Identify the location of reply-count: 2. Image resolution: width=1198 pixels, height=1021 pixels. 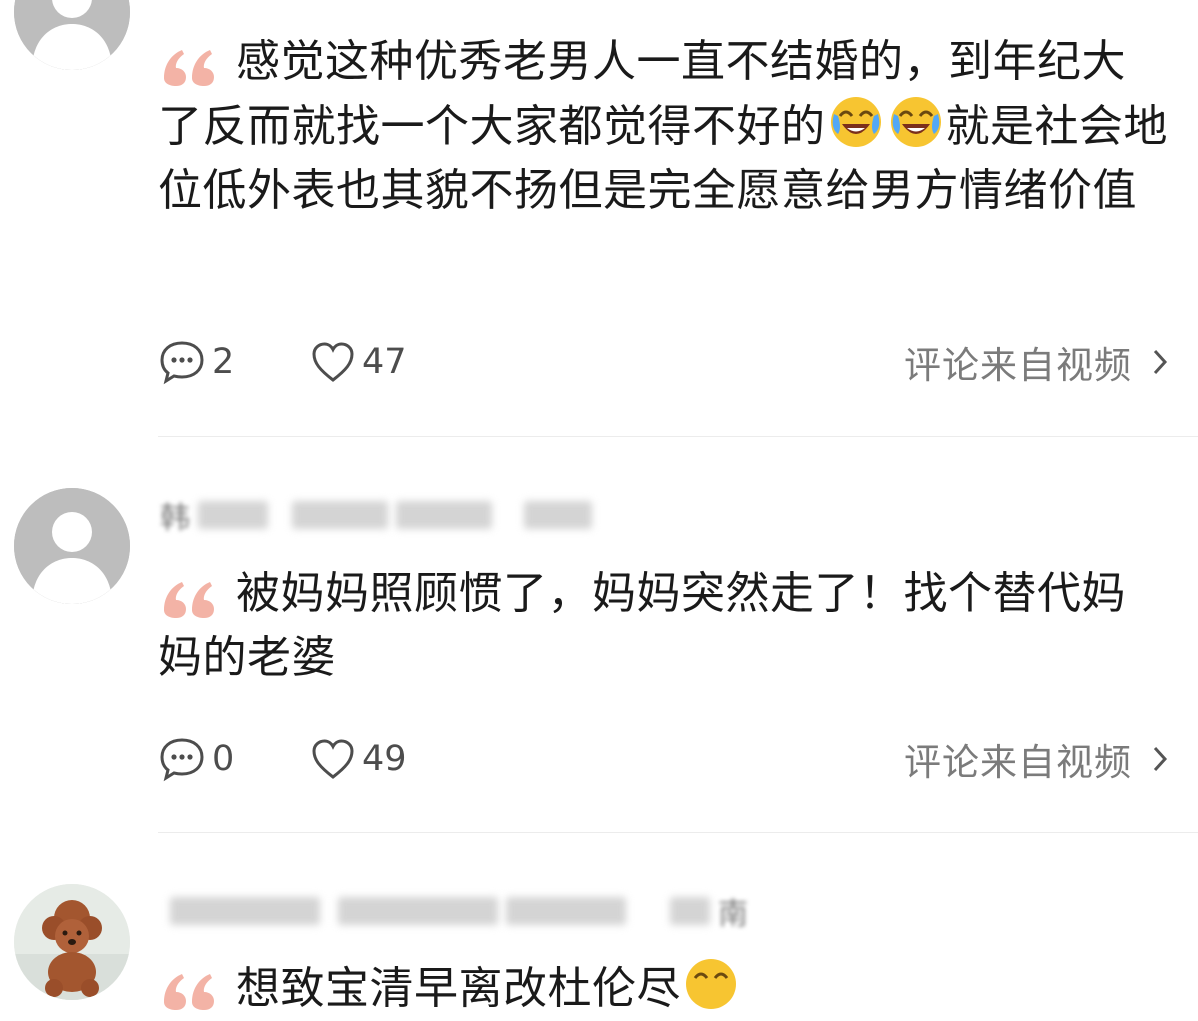
(223, 362).